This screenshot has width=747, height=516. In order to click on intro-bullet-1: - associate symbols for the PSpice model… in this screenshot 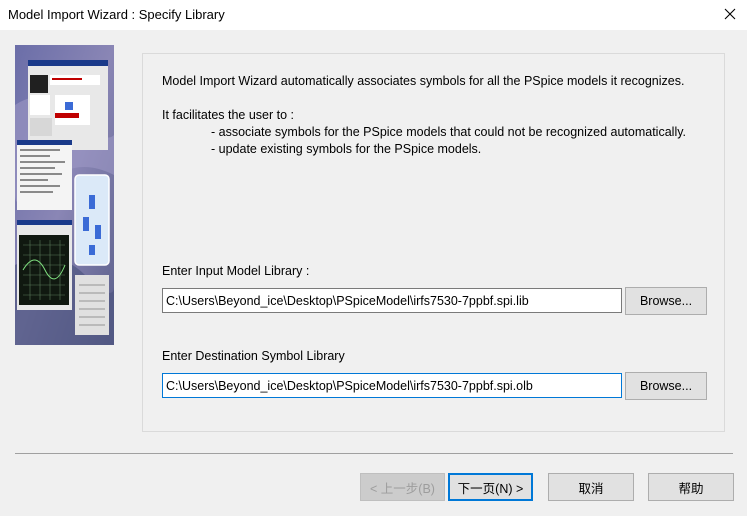, I will do `click(449, 132)`.